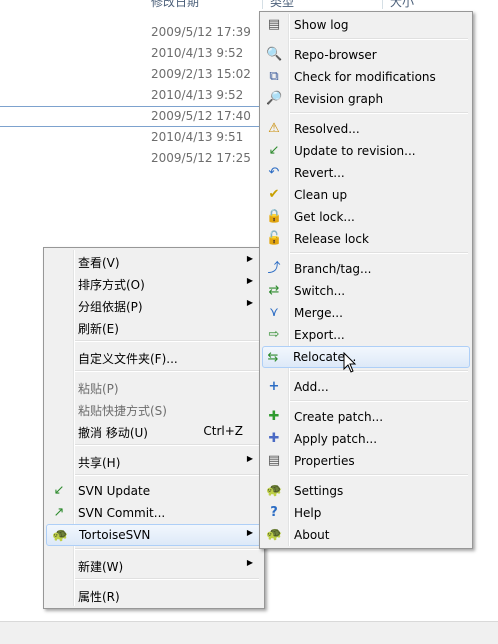  I want to click on menu-item-tortoisesvn: 🐢 TortoiseSVN ▶, so click(154, 535).